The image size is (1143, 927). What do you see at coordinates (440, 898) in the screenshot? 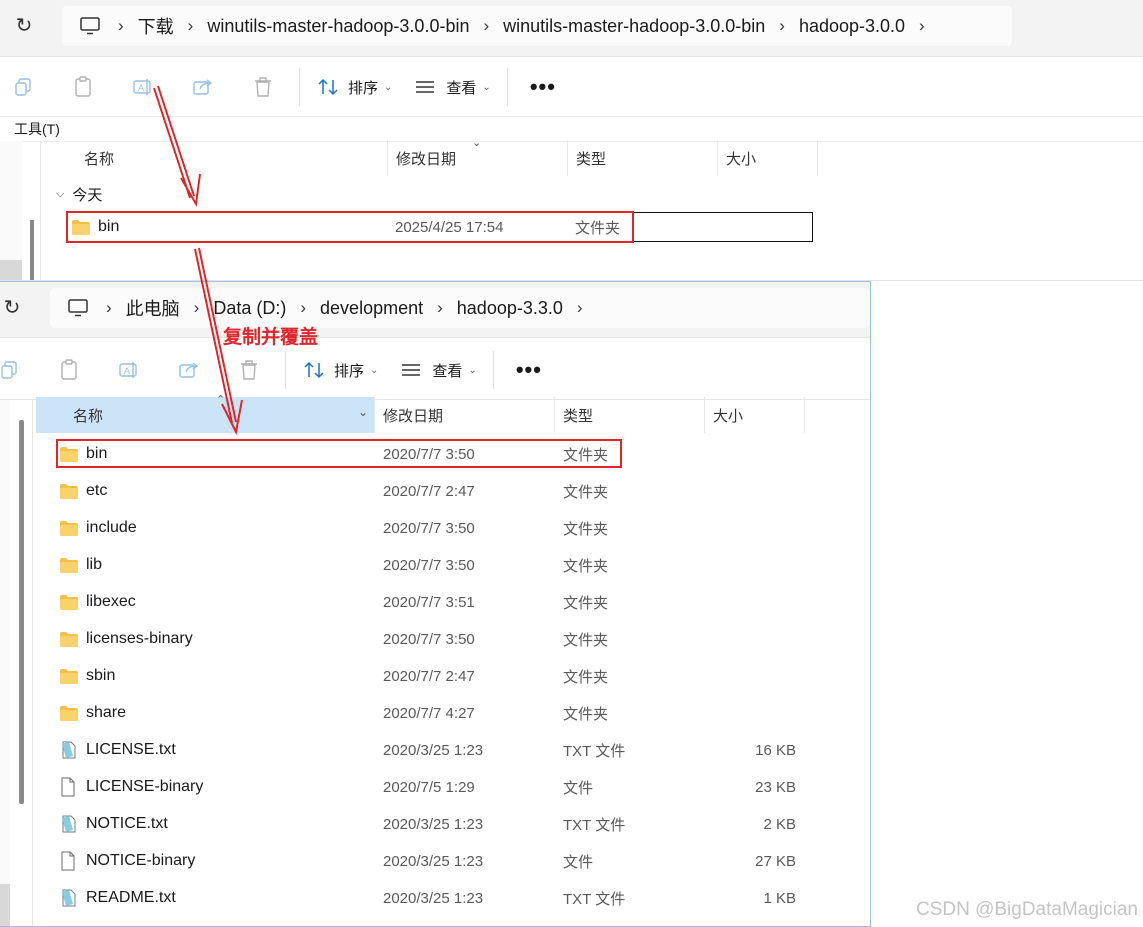
I see `file-row: README.txt 2020/3/25 1:23 TXT 文件 1 KB` at bounding box center [440, 898].